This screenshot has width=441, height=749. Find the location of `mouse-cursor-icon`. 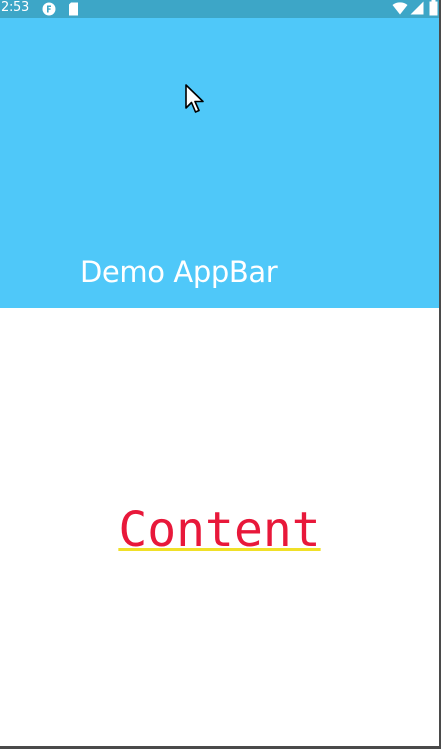

mouse-cursor-icon is located at coordinates (194, 98).